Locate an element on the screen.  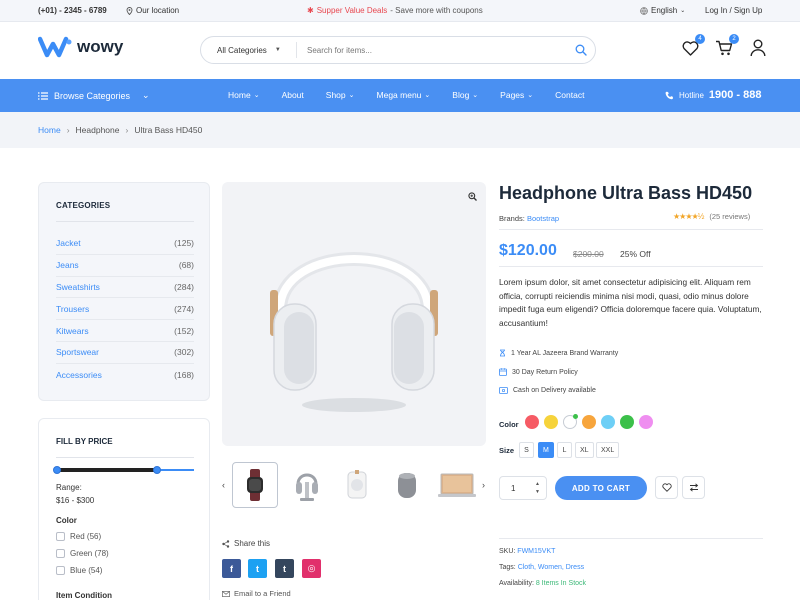
checkbox-label: Blue (54) is located at coordinates (86, 570).